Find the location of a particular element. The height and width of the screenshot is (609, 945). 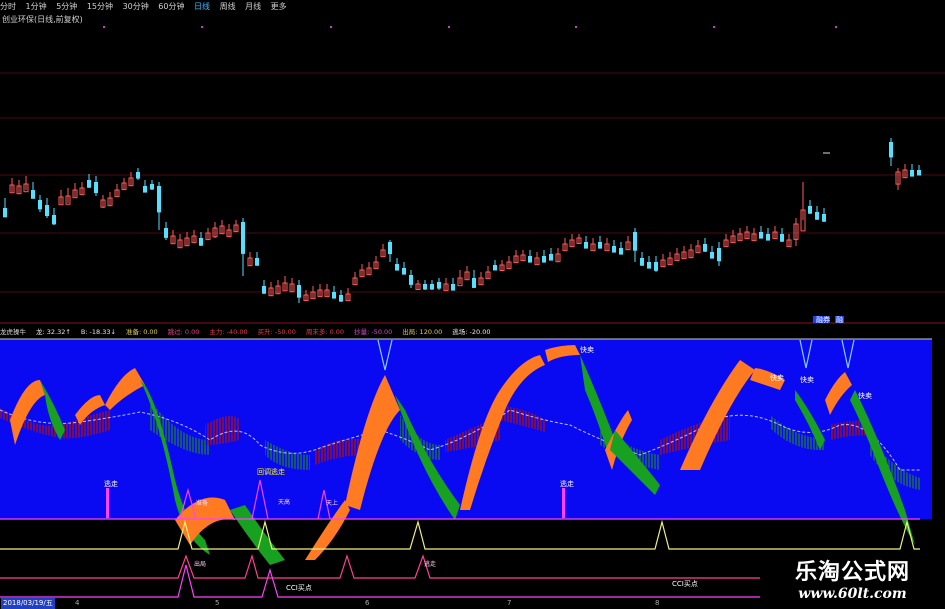

signal-label: 准备 is located at coordinates (202, 503).